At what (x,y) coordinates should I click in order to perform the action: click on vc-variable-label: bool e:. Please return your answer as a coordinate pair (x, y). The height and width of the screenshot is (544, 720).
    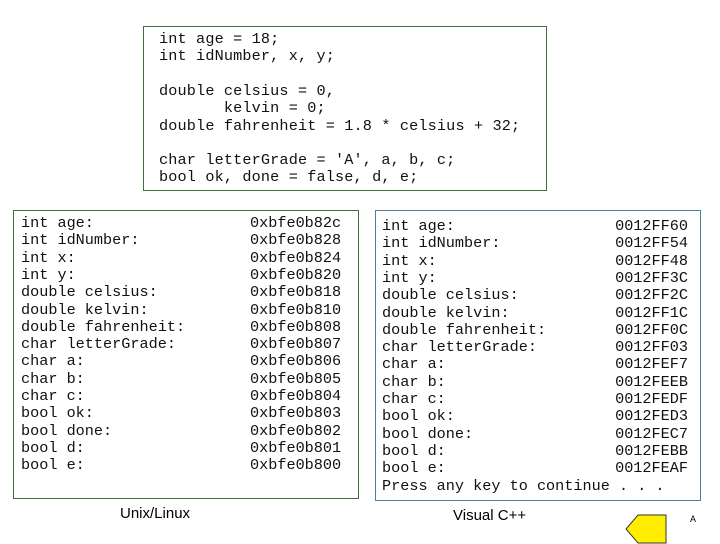
    Looking at the image, I should click on (414, 468).